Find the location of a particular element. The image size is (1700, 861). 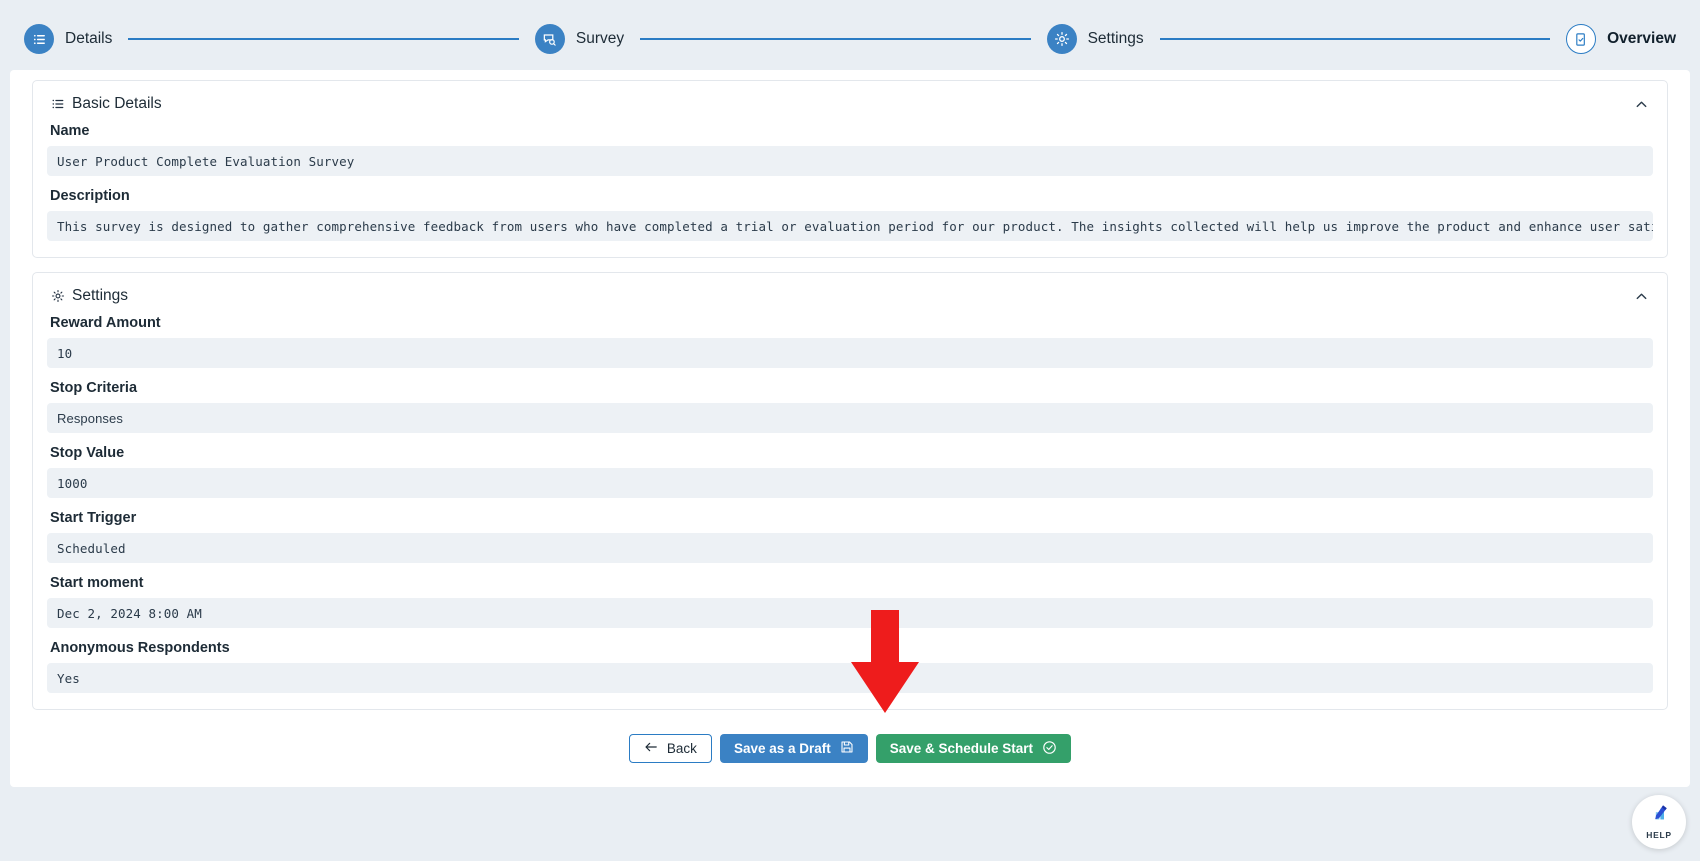

field-value-reward-amount: 10 is located at coordinates (850, 353).